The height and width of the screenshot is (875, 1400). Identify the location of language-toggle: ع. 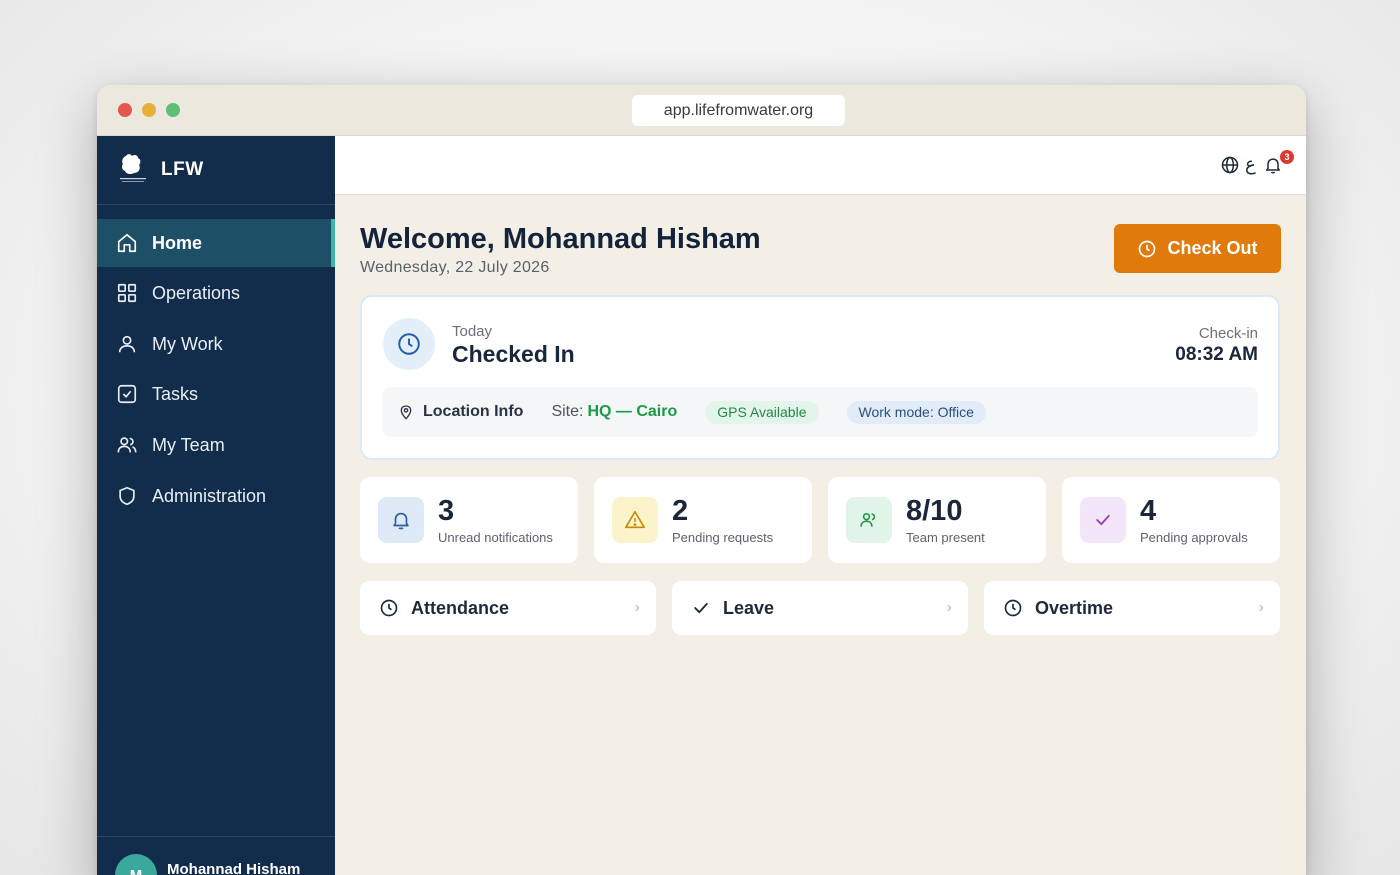
(1250, 164).